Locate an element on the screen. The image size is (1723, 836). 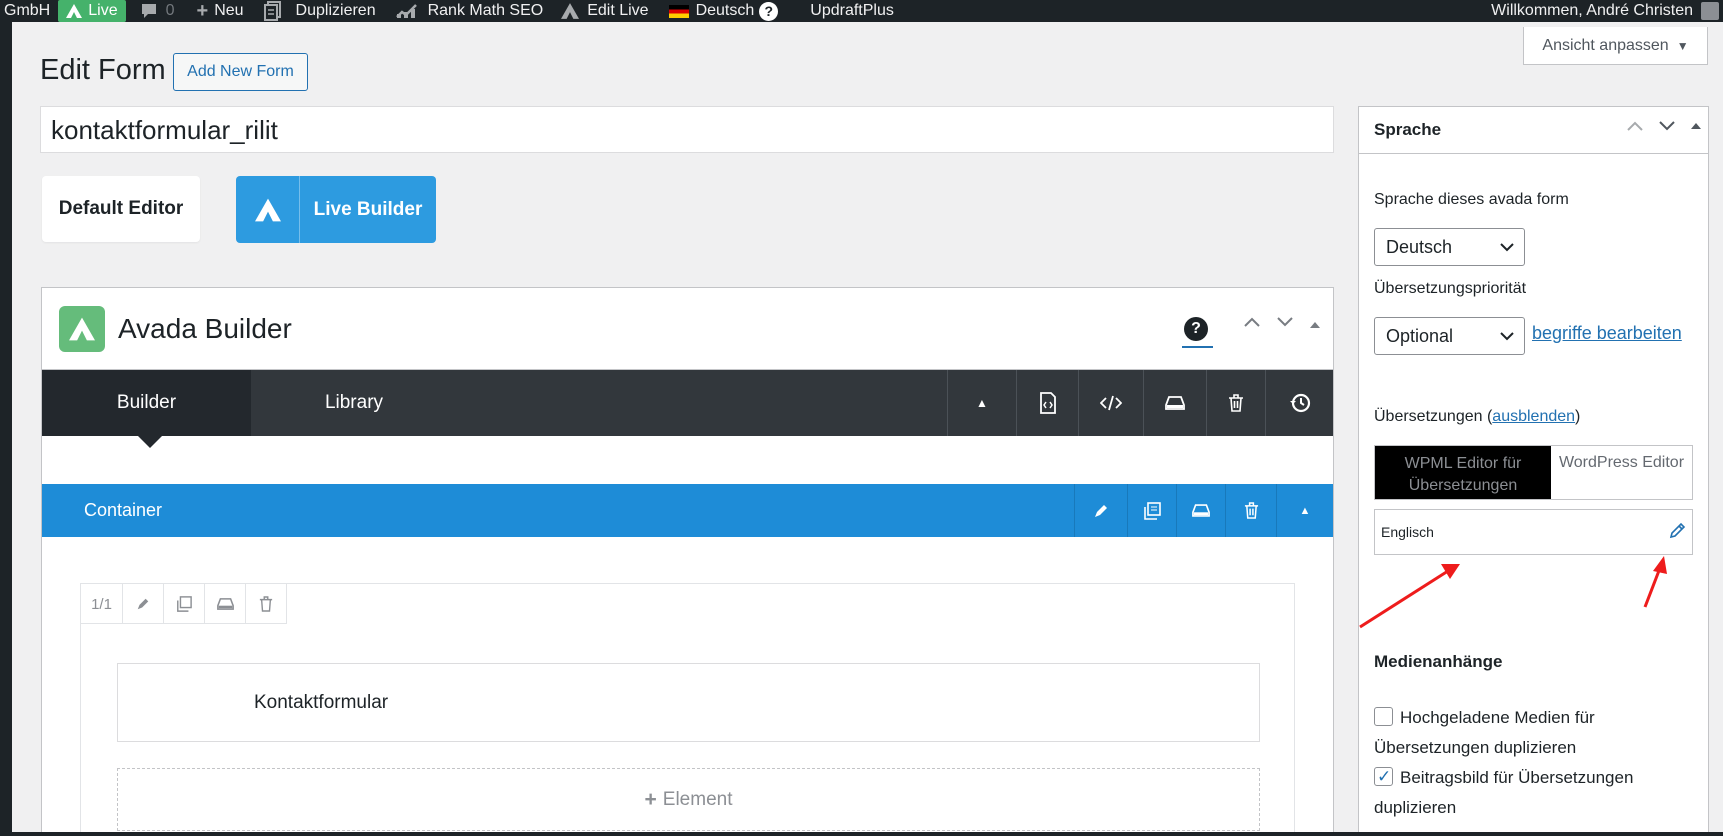
bottom-edge is located at coordinates (861, 834).